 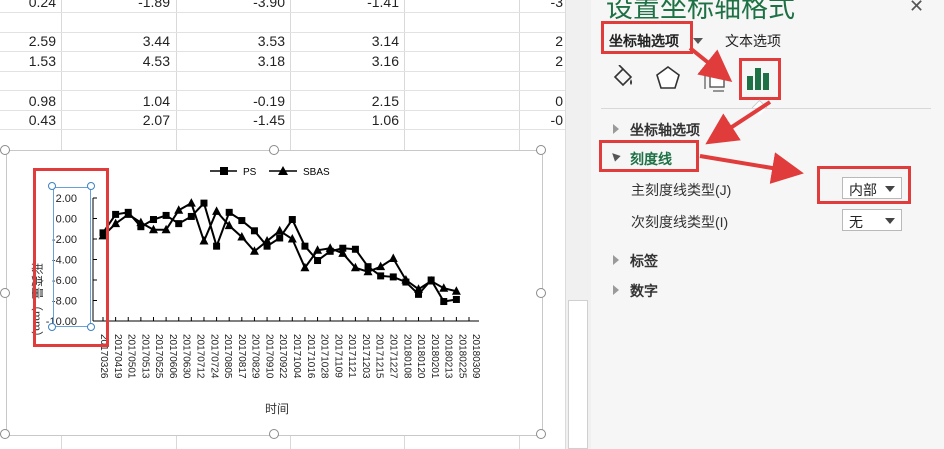 What do you see at coordinates (116, 61) in the screenshot?
I see `table-cell: 4.53` at bounding box center [116, 61].